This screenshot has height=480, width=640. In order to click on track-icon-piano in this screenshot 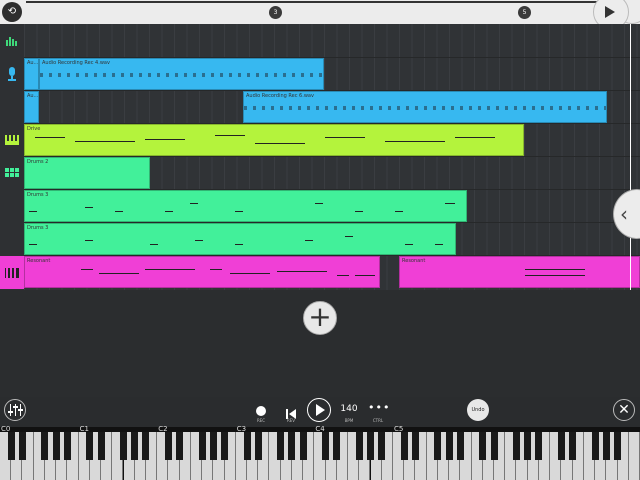, I will do `click(12, 139)`.